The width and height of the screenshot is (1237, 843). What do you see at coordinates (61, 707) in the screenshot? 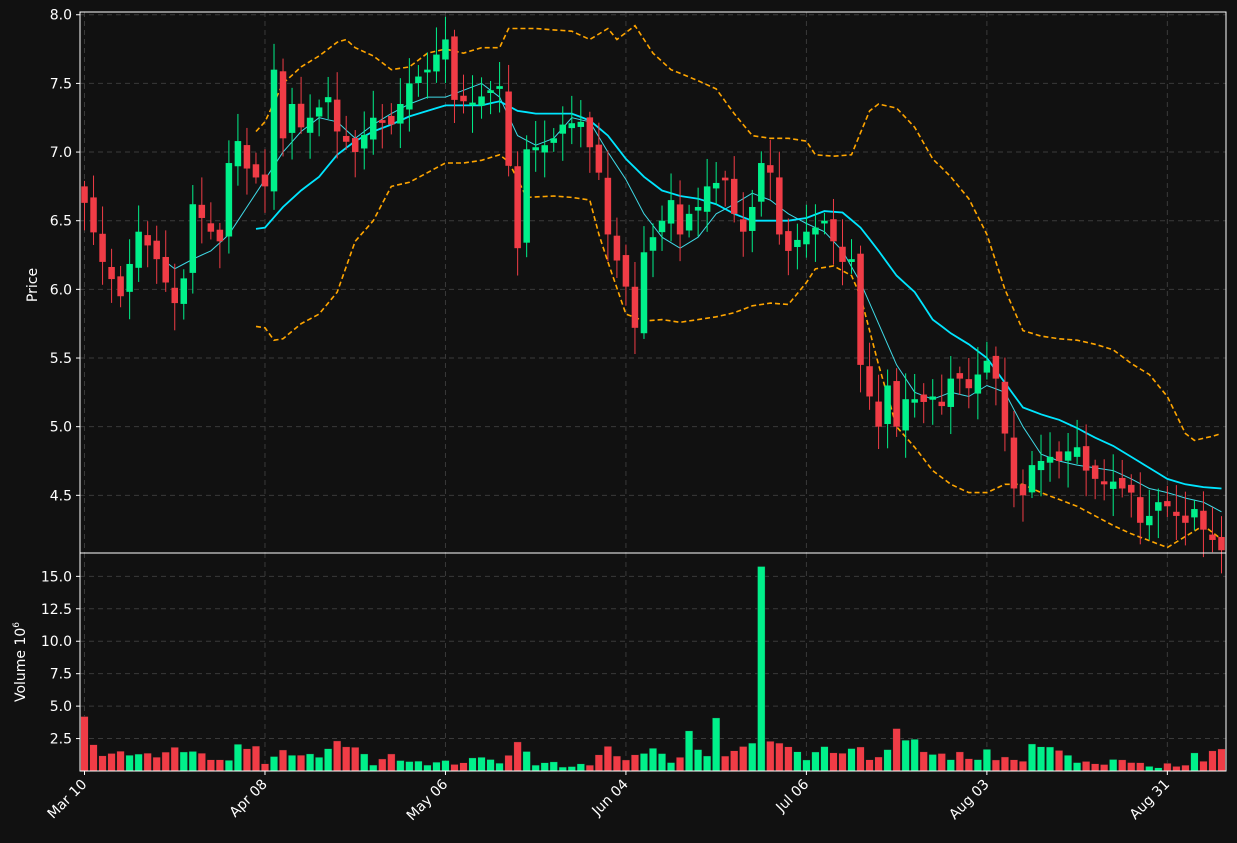
I see `volume-tick-label: 5.0` at bounding box center [61, 707].